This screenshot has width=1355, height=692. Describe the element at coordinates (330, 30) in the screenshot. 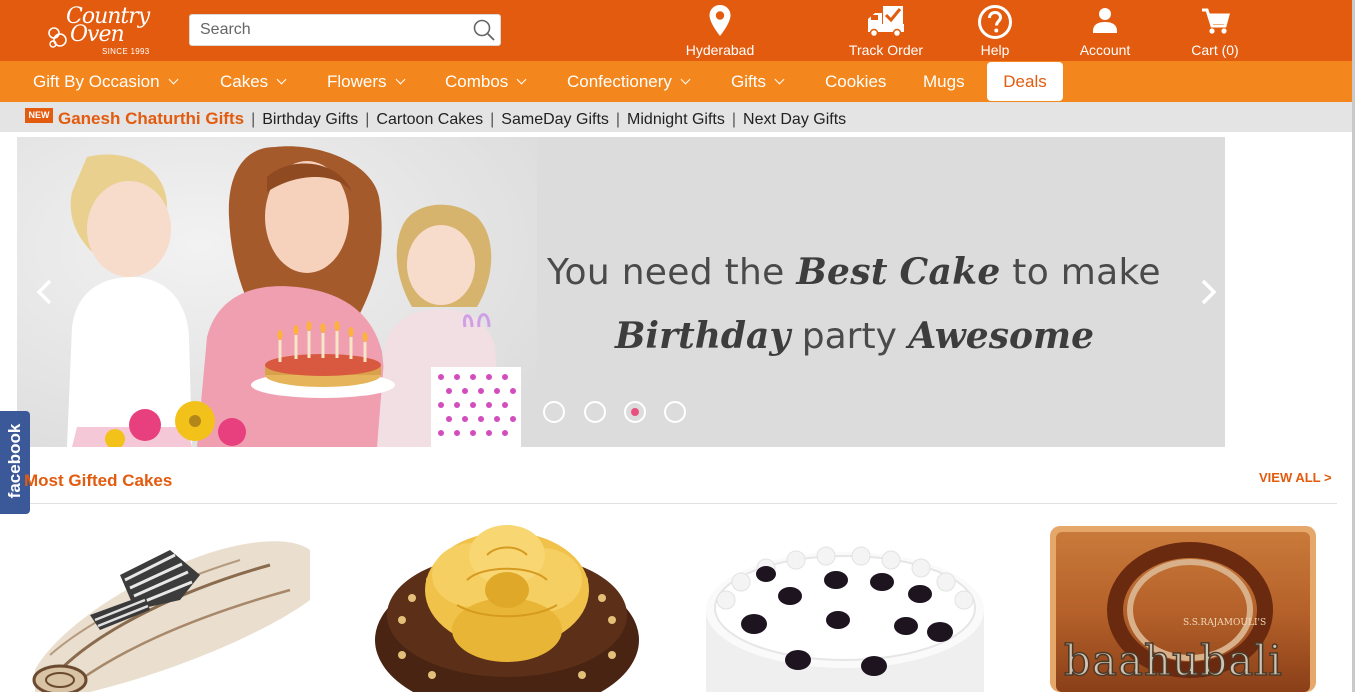

I see `search-input` at that location.